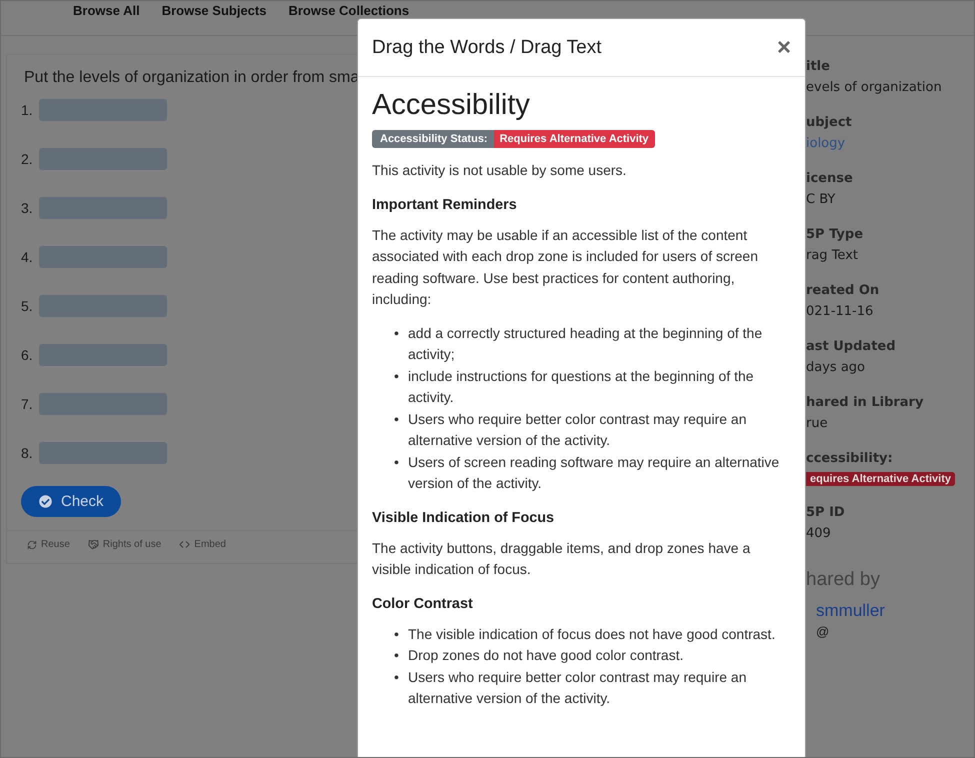 The image size is (975, 758). Describe the element at coordinates (817, 424) in the screenshot. I see `field-value: rue` at that location.